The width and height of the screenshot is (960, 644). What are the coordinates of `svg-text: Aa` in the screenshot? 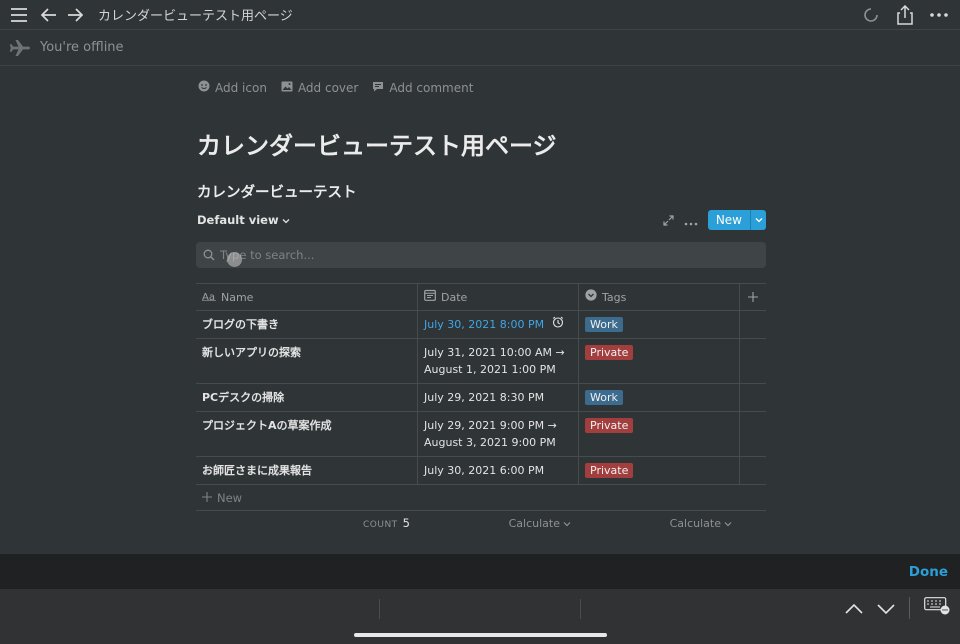 It's located at (208, 296).